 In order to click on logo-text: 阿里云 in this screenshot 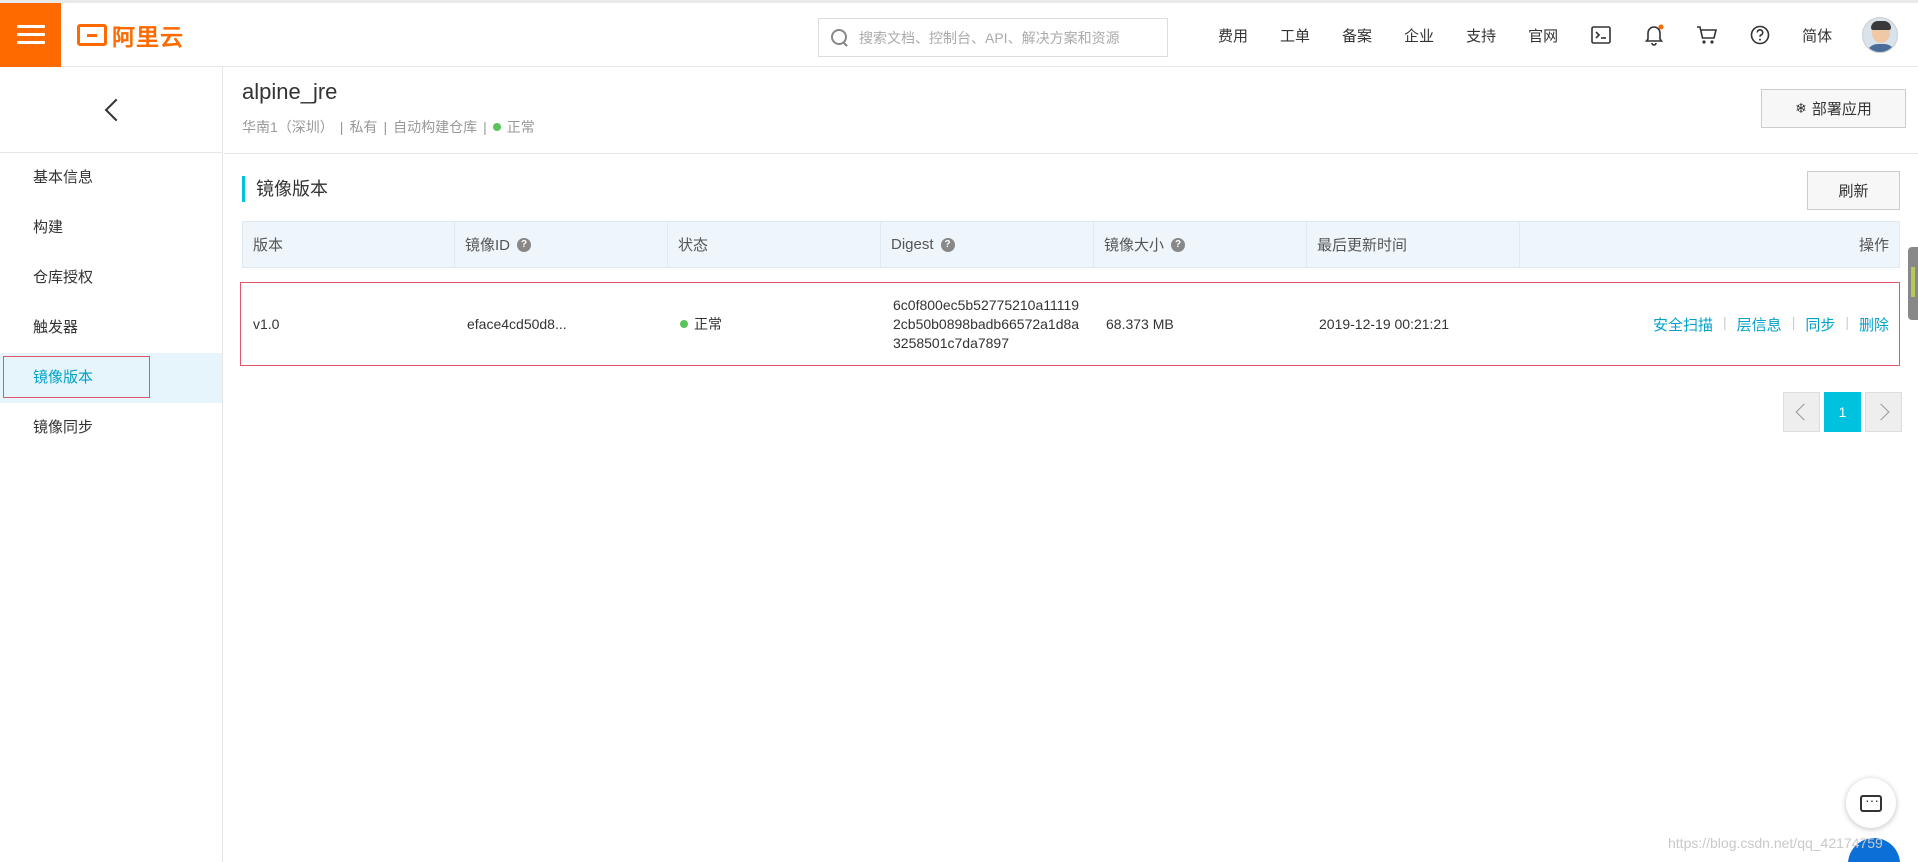, I will do `click(148, 36)`.